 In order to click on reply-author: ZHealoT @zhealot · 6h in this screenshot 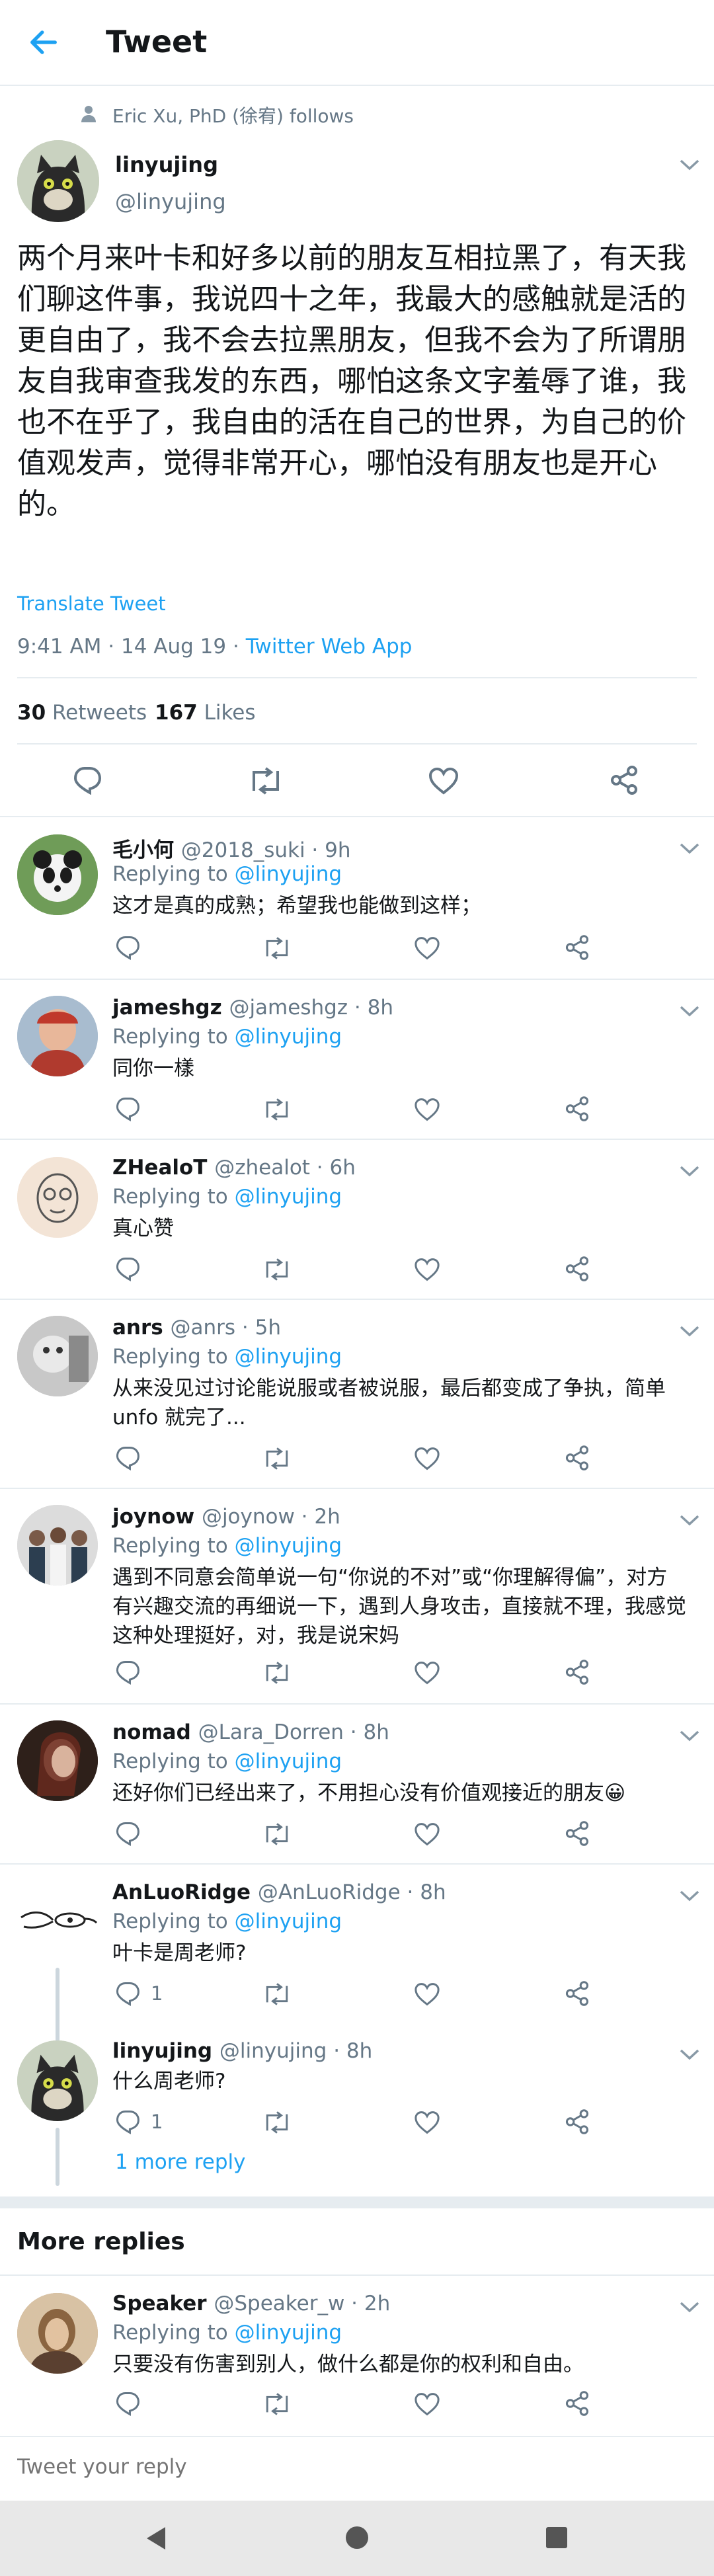, I will do `click(234, 1168)`.